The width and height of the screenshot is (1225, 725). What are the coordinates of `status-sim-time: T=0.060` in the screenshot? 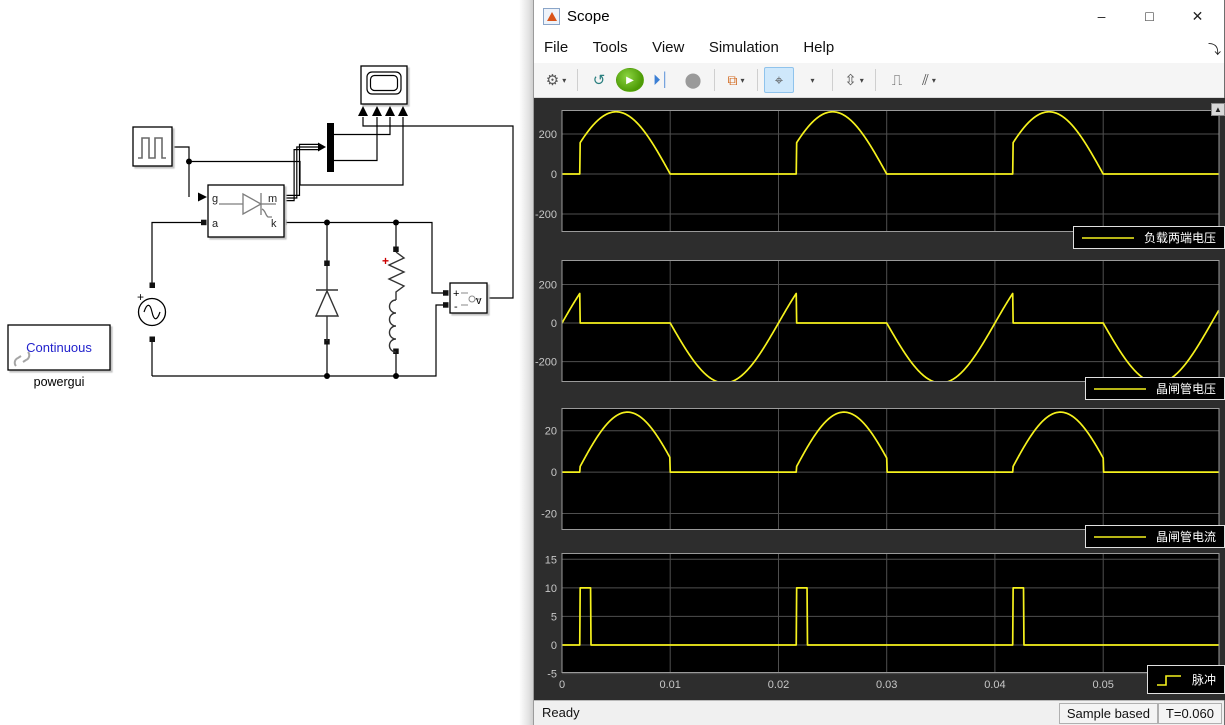 It's located at (1189, 713).